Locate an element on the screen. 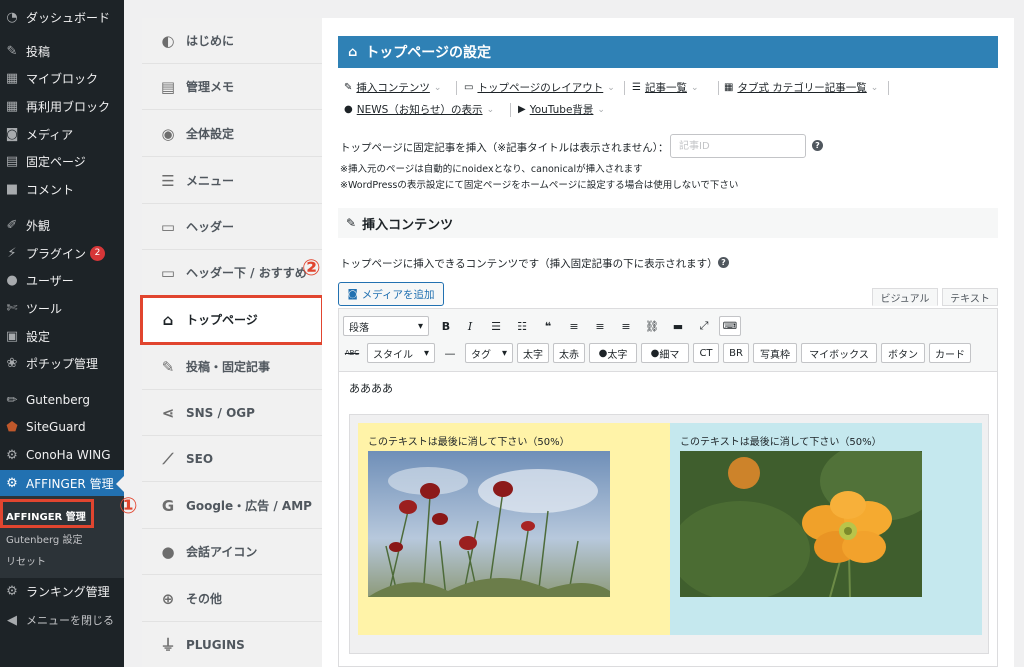 This screenshot has height=667, width=1024. wp-menu-affinger: ⚙ AFFINGER 管理 is located at coordinates (62, 483).